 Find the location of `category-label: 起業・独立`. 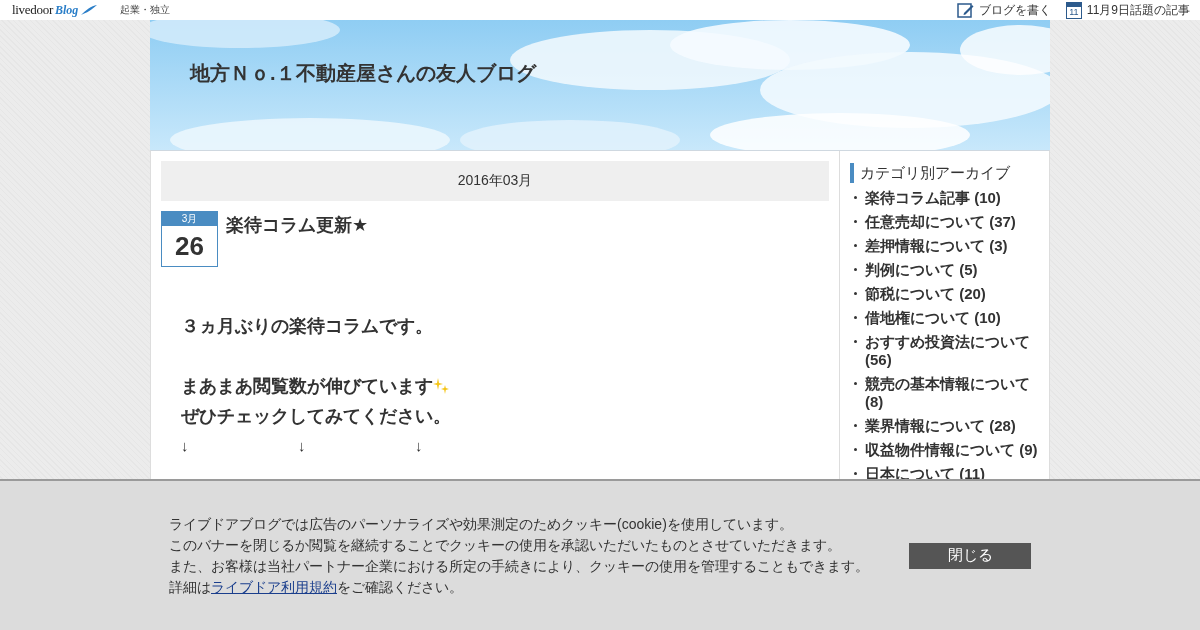

category-label: 起業・独立 is located at coordinates (145, 10).